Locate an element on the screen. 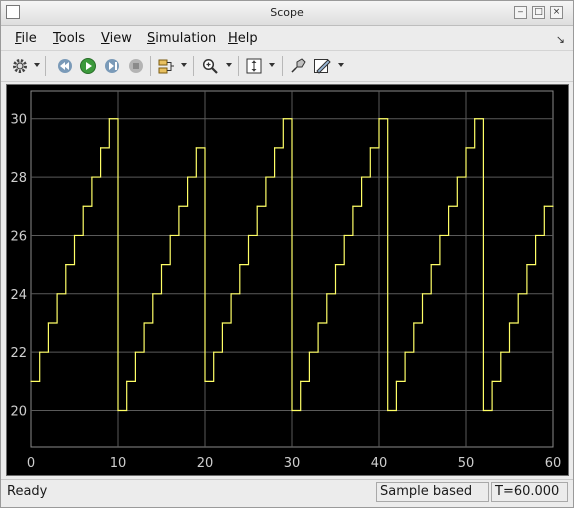 The height and width of the screenshot is (508, 574). title-bar: Scope ‒ □ × is located at coordinates (287, 13).